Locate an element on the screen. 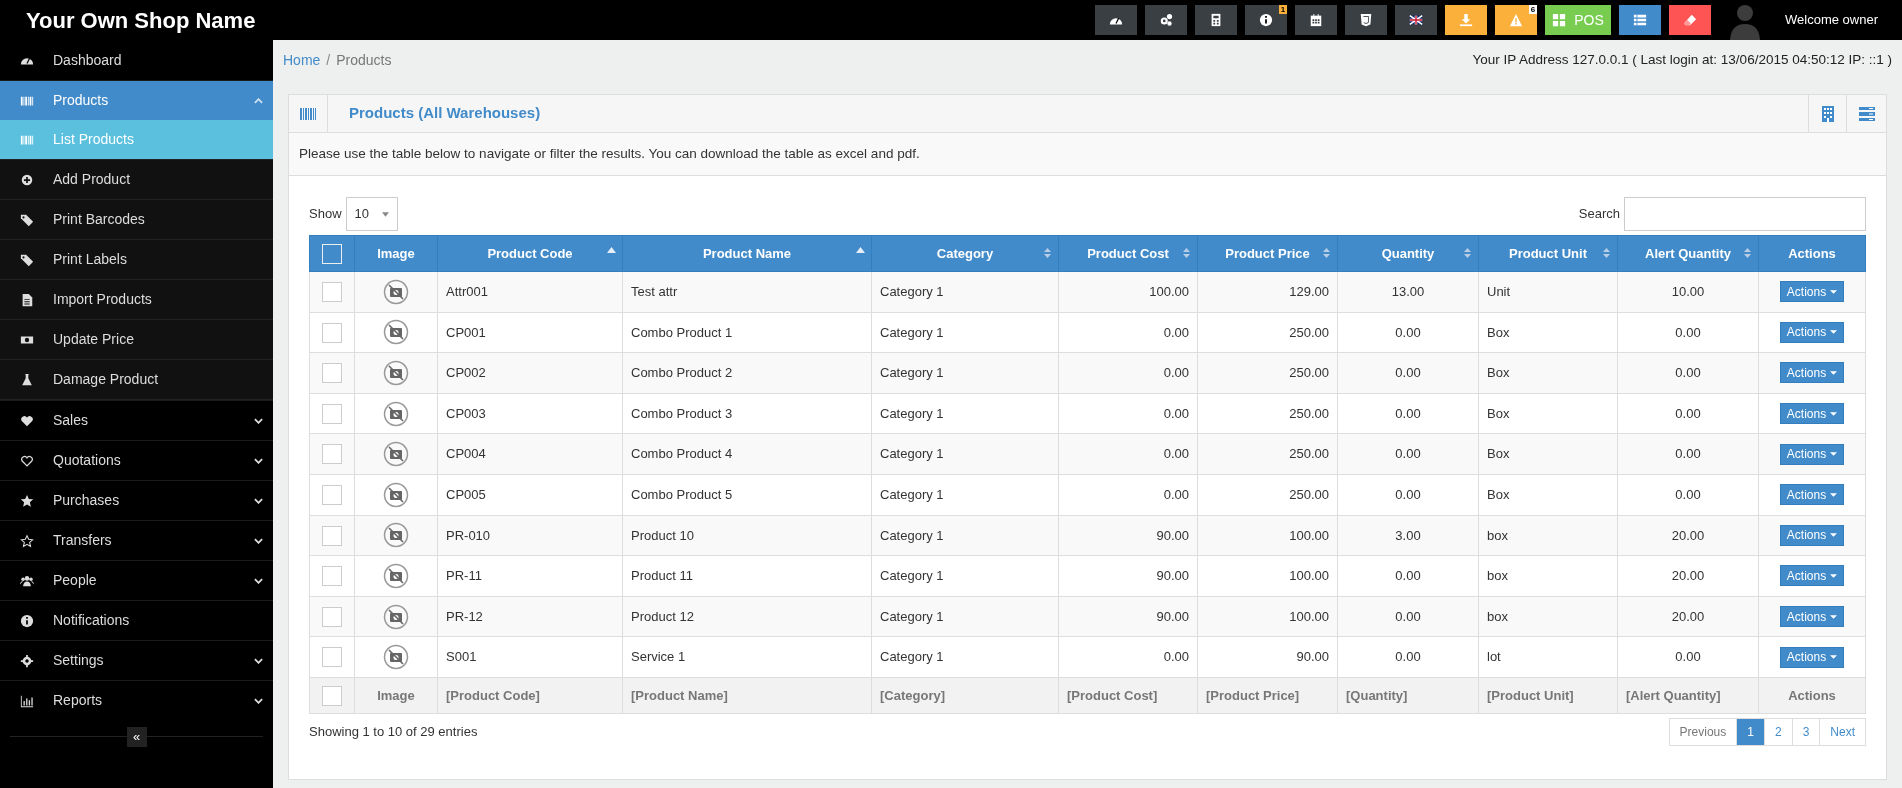 Image resolution: width=1902 pixels, height=788 pixels. eraser-icon is located at coordinates (1690, 20).